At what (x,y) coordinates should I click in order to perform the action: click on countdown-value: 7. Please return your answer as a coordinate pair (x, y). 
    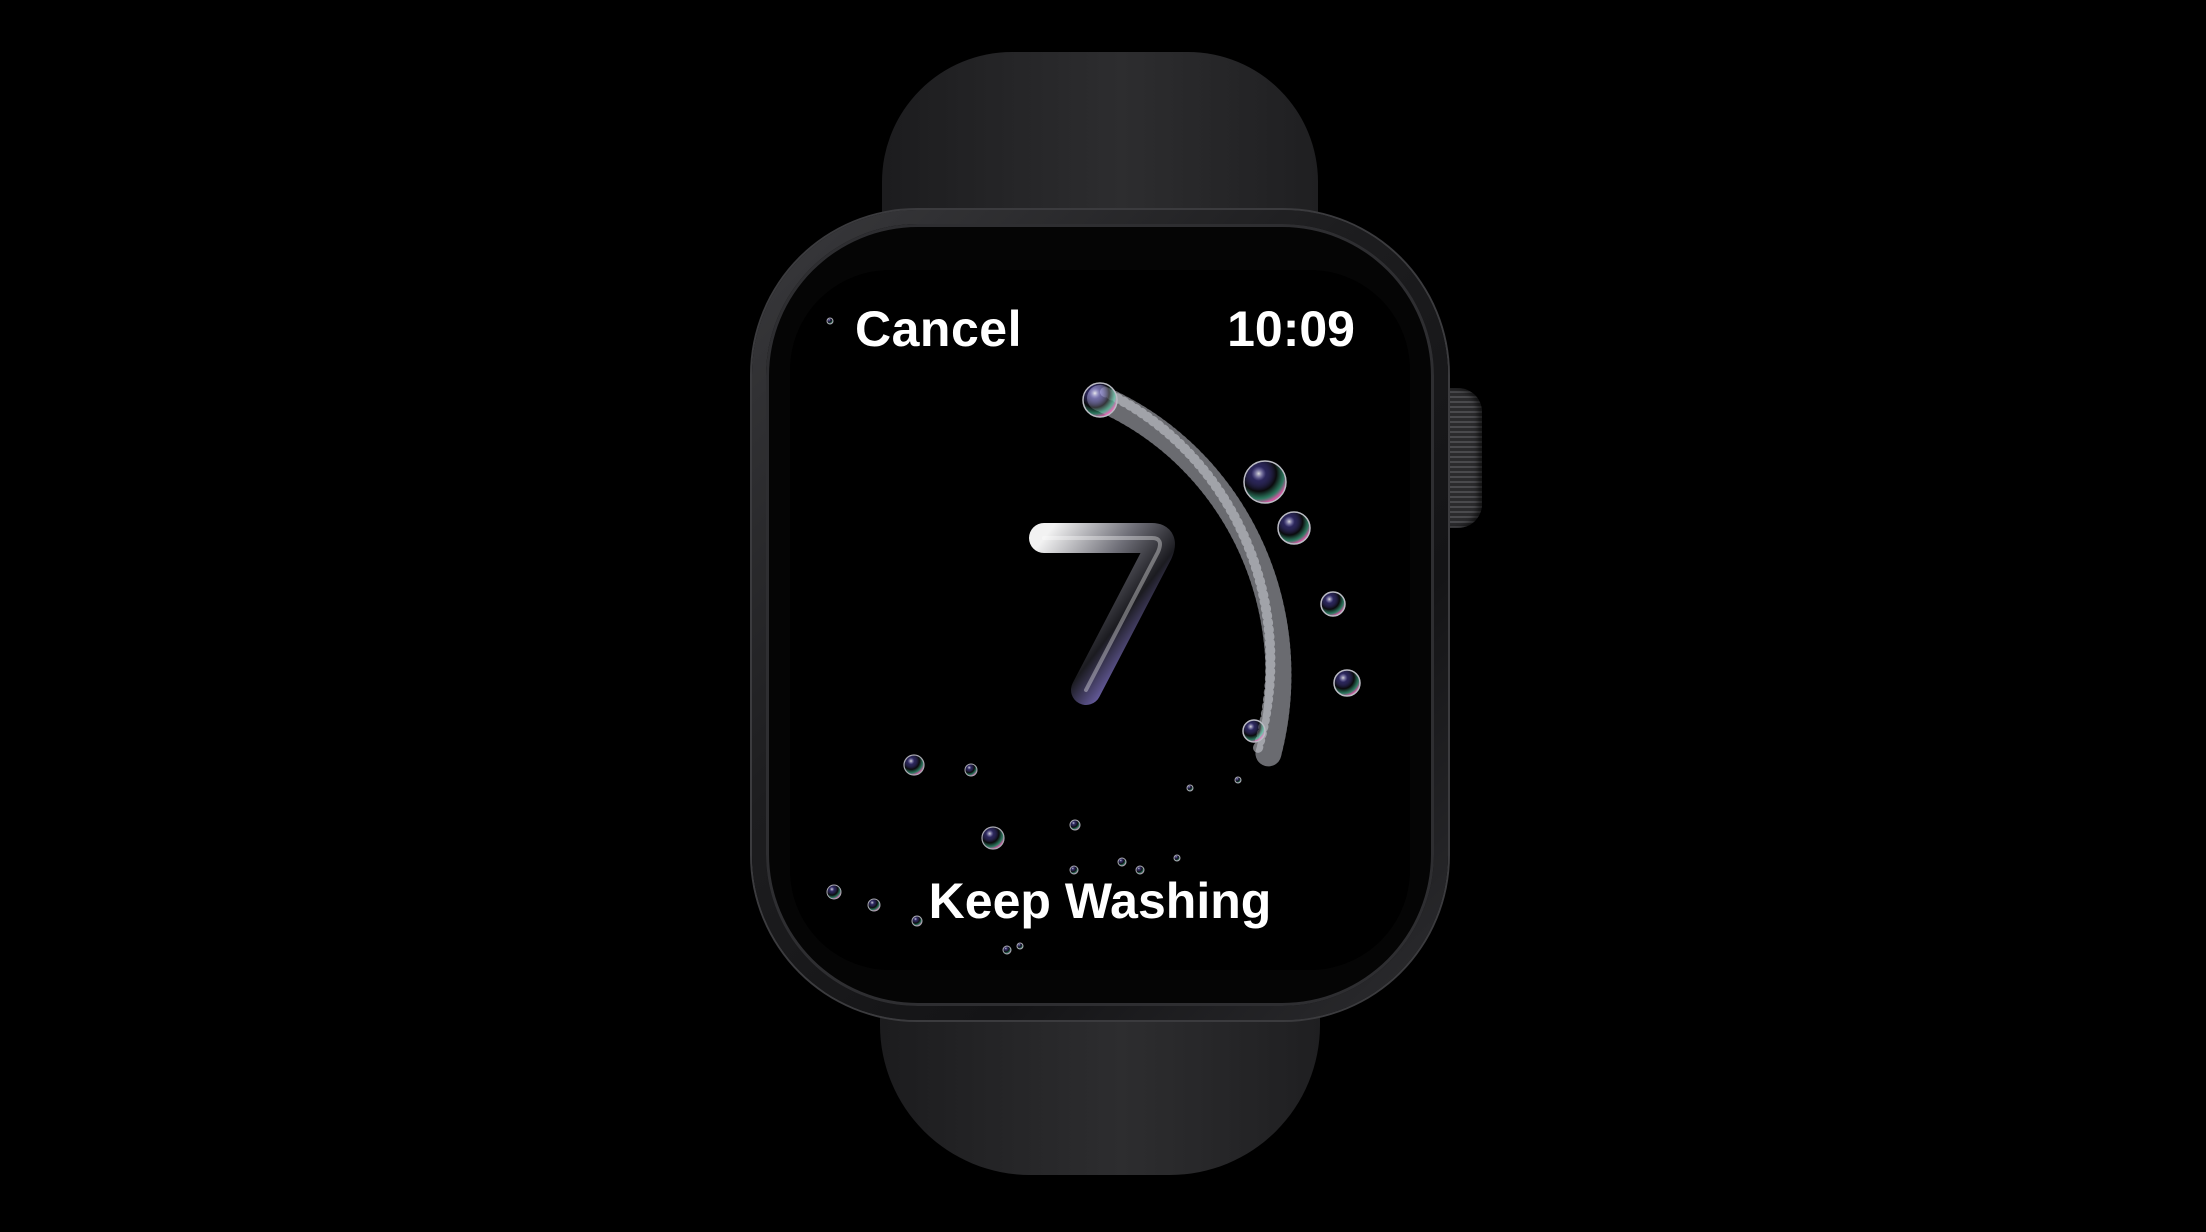
    Looking at the image, I should click on (1100, 617).